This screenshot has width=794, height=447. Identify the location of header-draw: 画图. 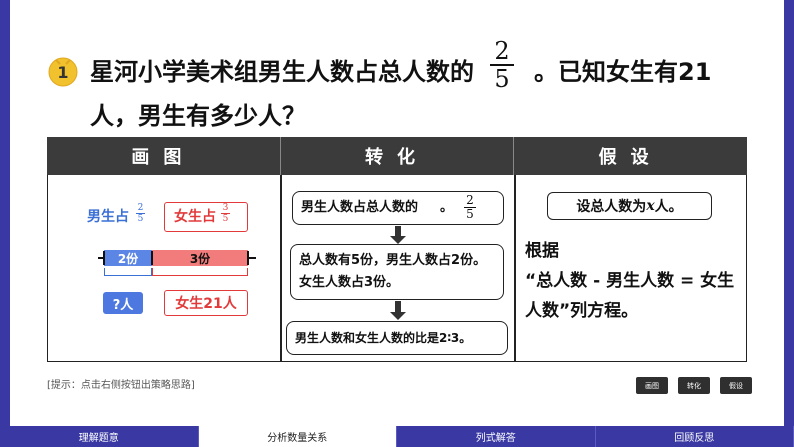
(164, 156).